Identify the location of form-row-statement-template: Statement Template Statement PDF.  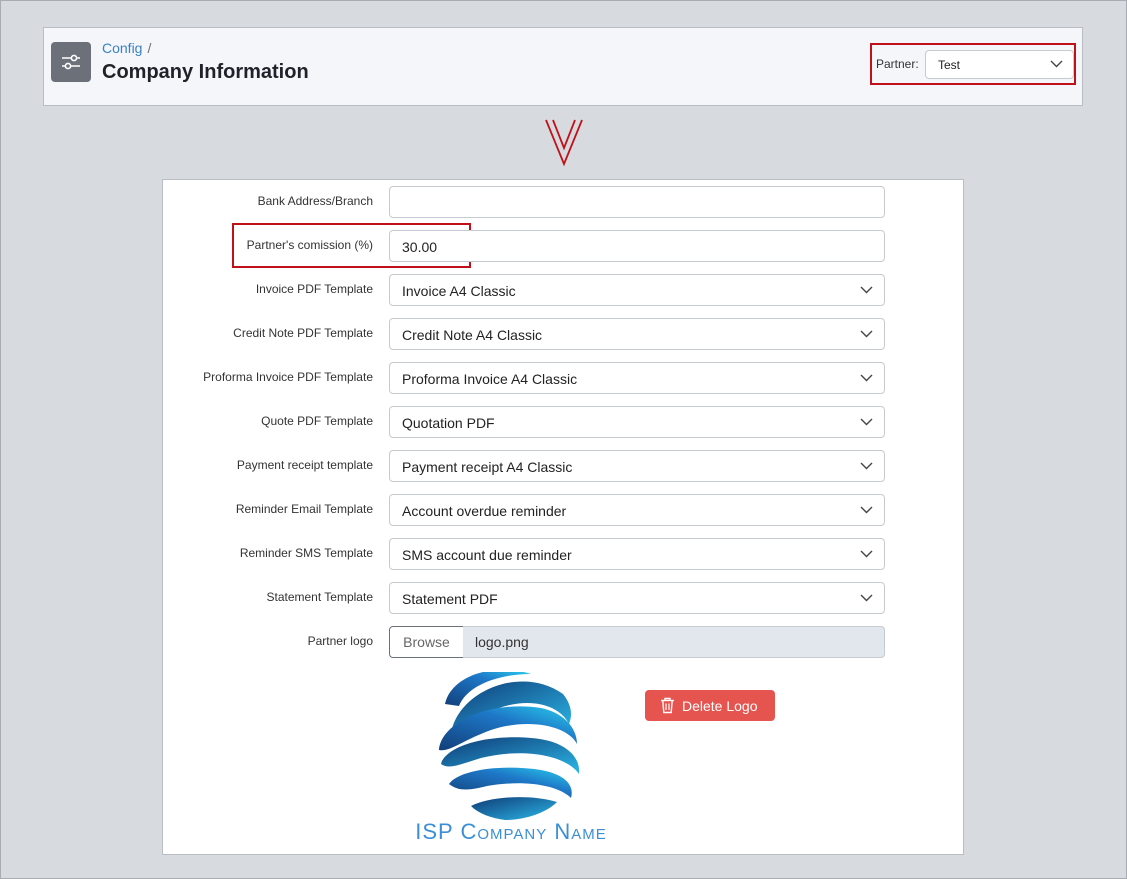
(563, 598).